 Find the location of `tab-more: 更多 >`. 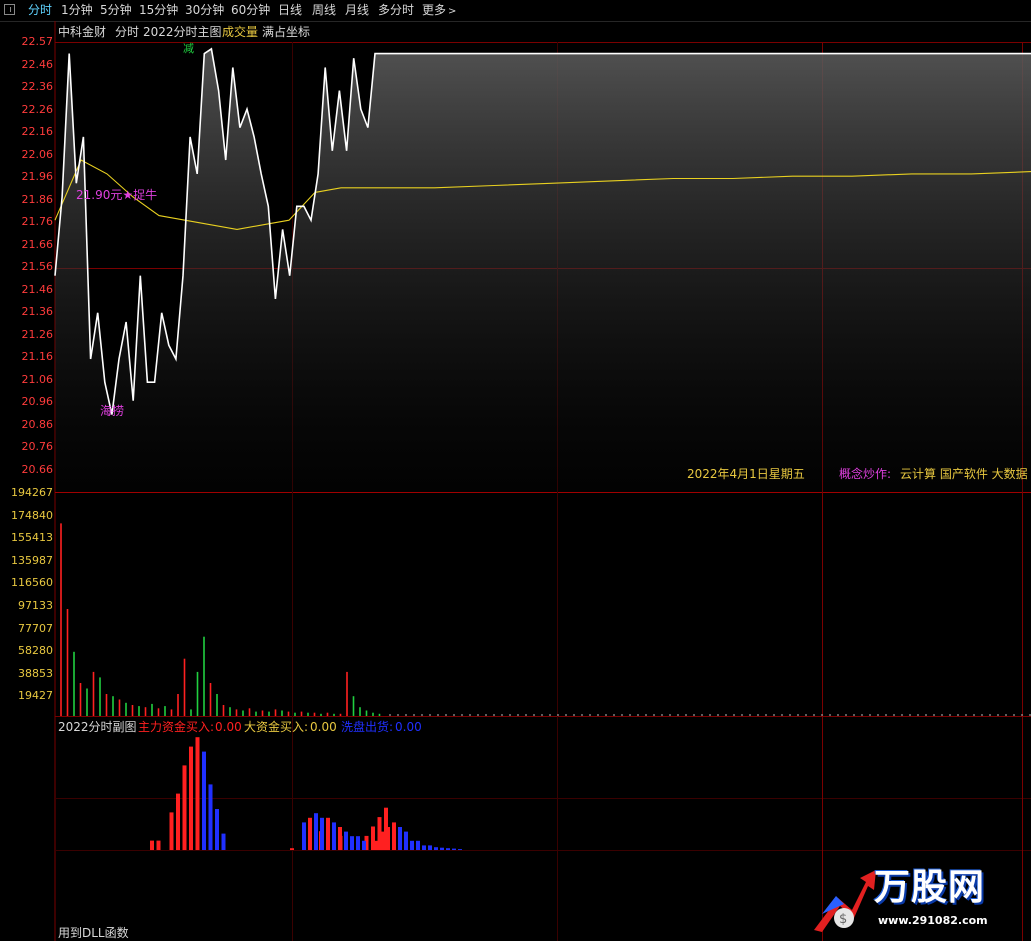

tab-more: 更多 > is located at coordinates (439, 11).